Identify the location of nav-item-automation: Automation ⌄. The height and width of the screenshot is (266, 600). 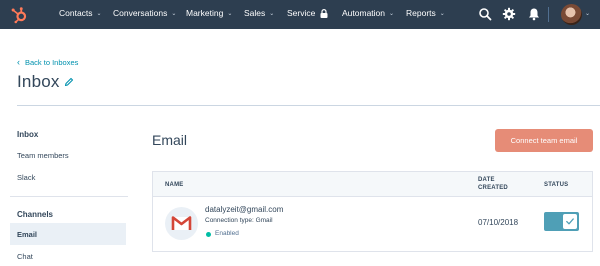
(368, 13).